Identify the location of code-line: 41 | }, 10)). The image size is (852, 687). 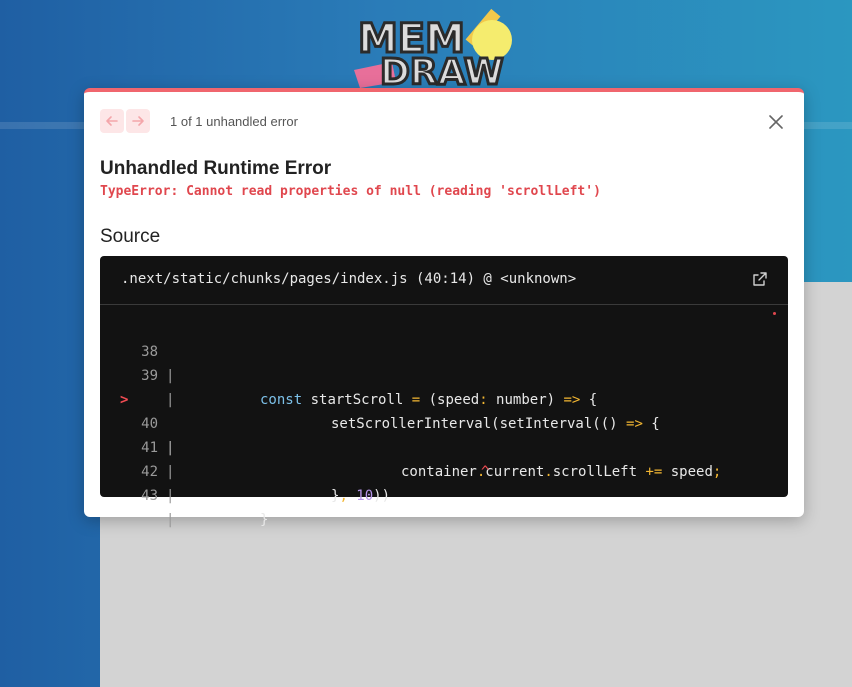
(444, 458).